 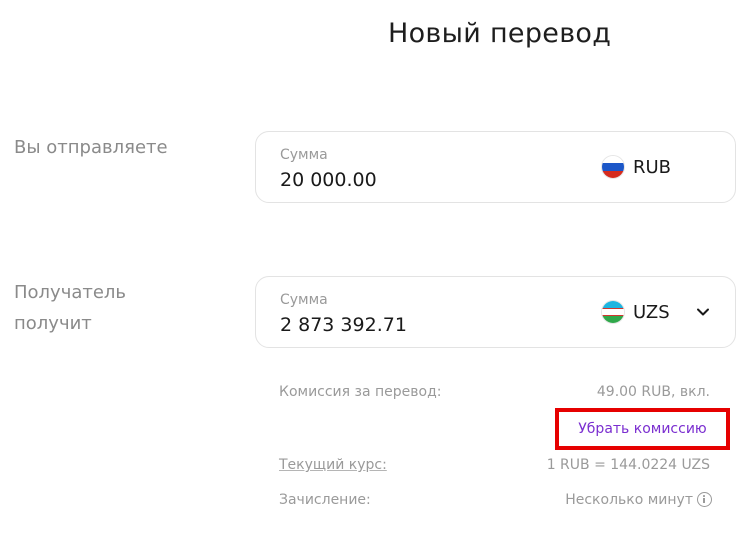 I want to click on receive-amount-box: Сумма 2 873 392.71 UZS, so click(x=495, y=312).